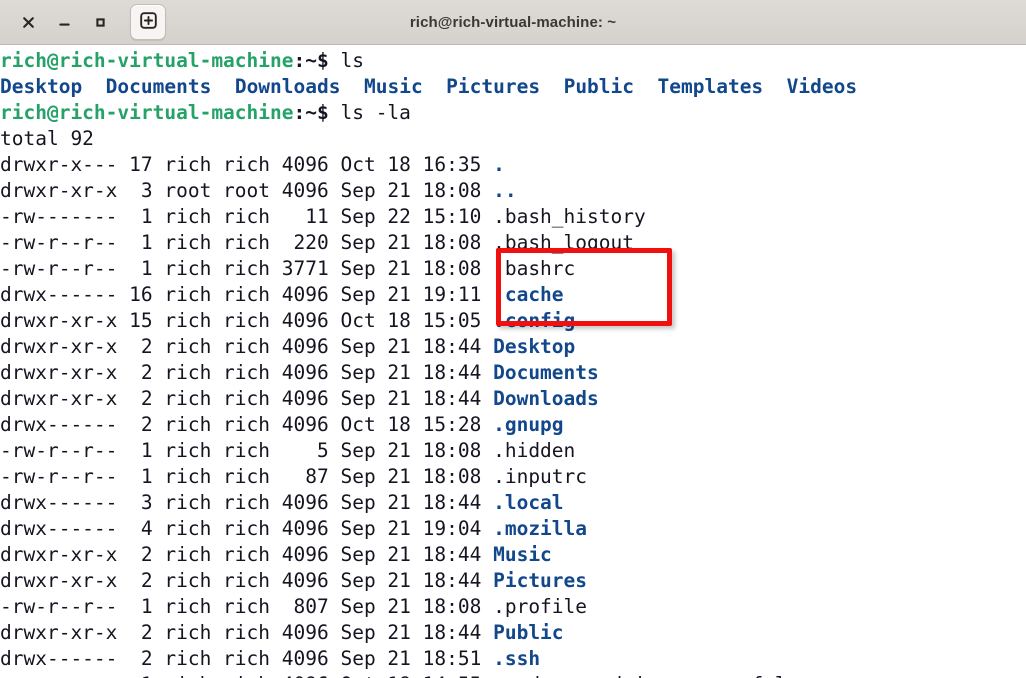 The height and width of the screenshot is (678, 1026). What do you see at coordinates (247, 450) in the screenshot?
I see `ls-row-metadata: -rw-r--r-- 1 rich rich 5 Sep 21 18:08` at bounding box center [247, 450].